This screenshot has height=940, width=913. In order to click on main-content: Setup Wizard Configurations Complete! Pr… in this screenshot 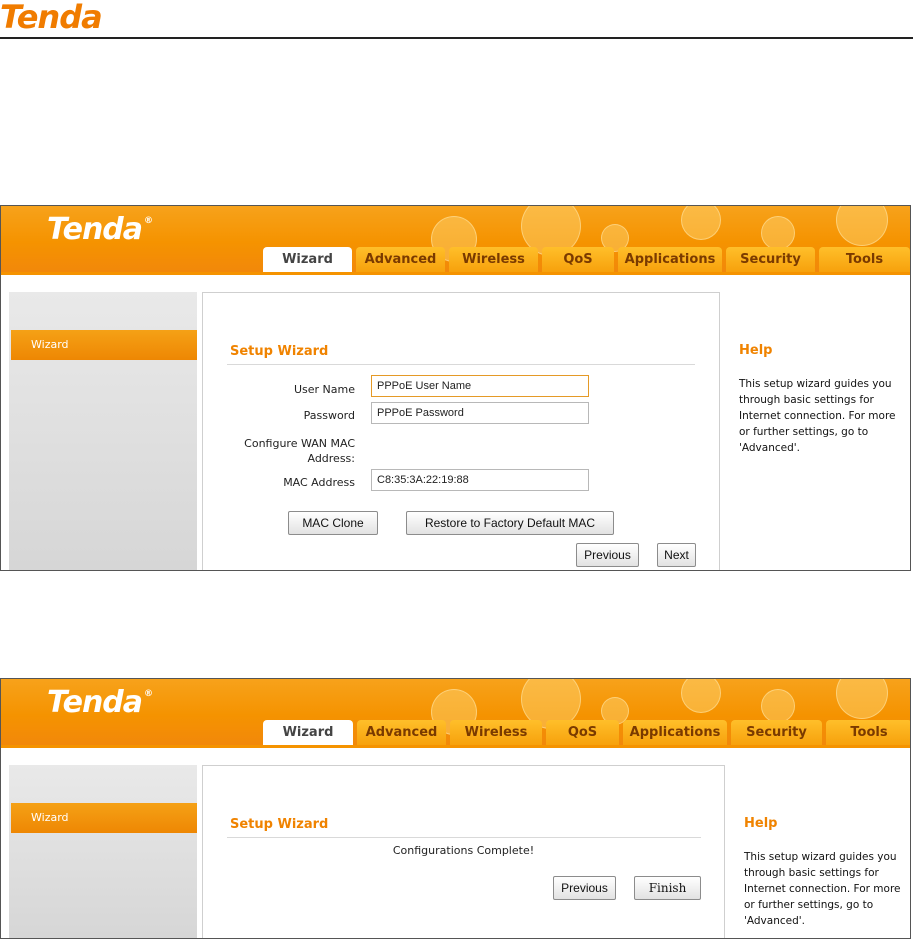, I will do `click(463, 851)`.